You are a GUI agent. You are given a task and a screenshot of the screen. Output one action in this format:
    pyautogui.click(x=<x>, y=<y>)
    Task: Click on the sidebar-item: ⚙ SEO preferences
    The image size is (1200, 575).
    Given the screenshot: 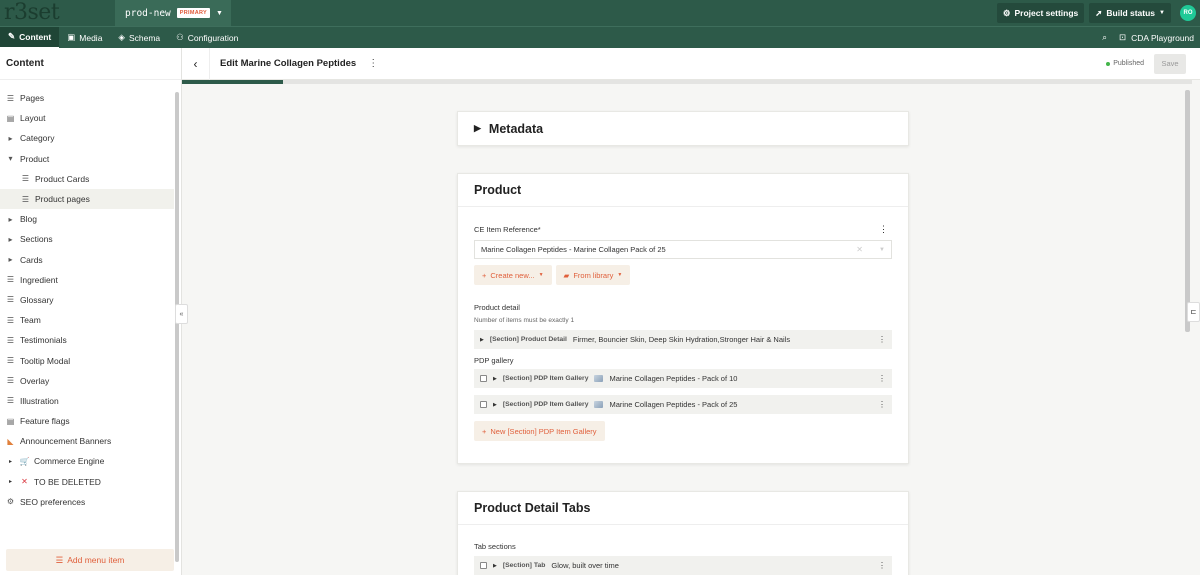 What is the action you would take?
    pyautogui.click(x=87, y=502)
    